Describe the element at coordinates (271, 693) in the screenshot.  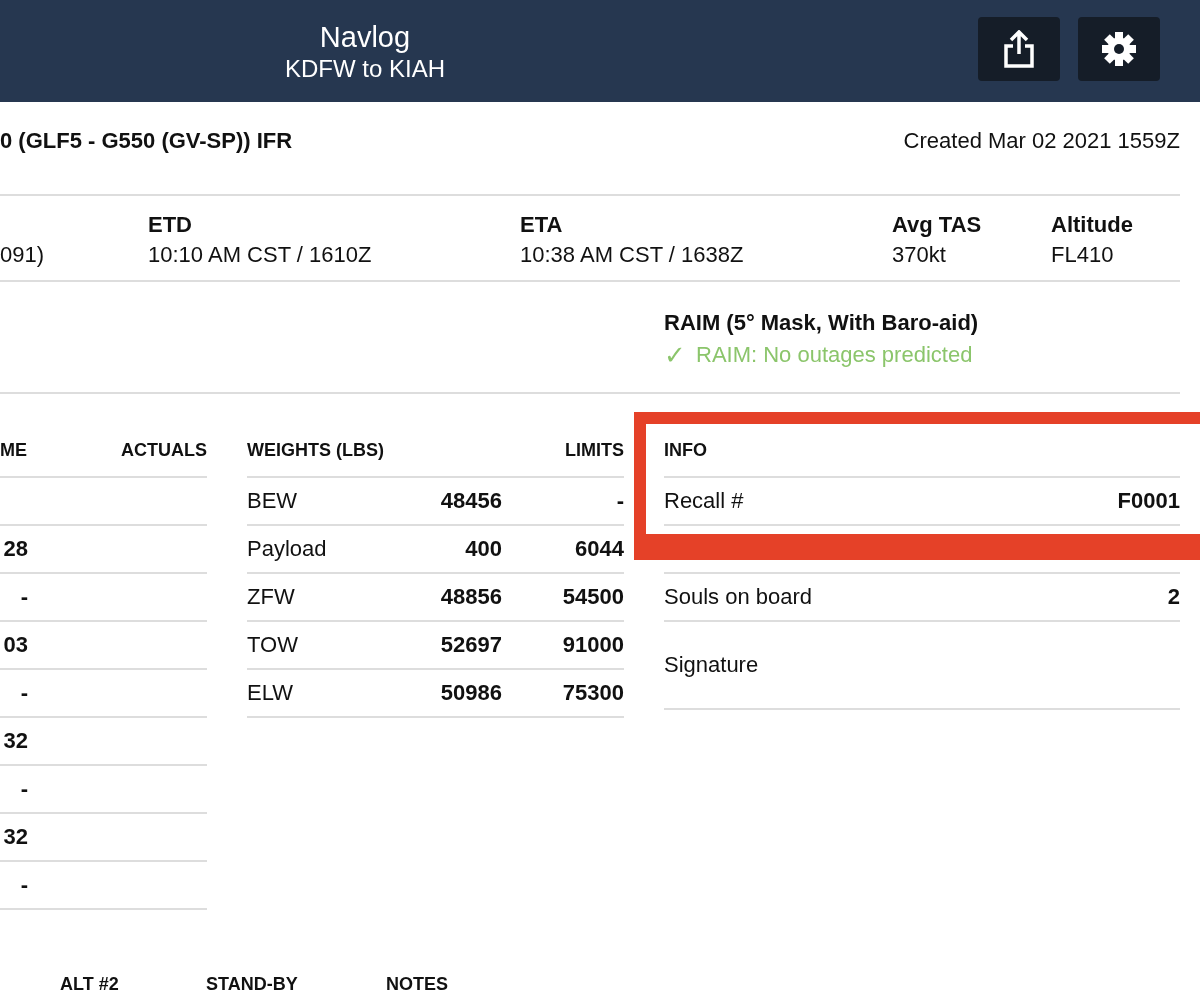
I see `table-cell-text: ELW` at that location.